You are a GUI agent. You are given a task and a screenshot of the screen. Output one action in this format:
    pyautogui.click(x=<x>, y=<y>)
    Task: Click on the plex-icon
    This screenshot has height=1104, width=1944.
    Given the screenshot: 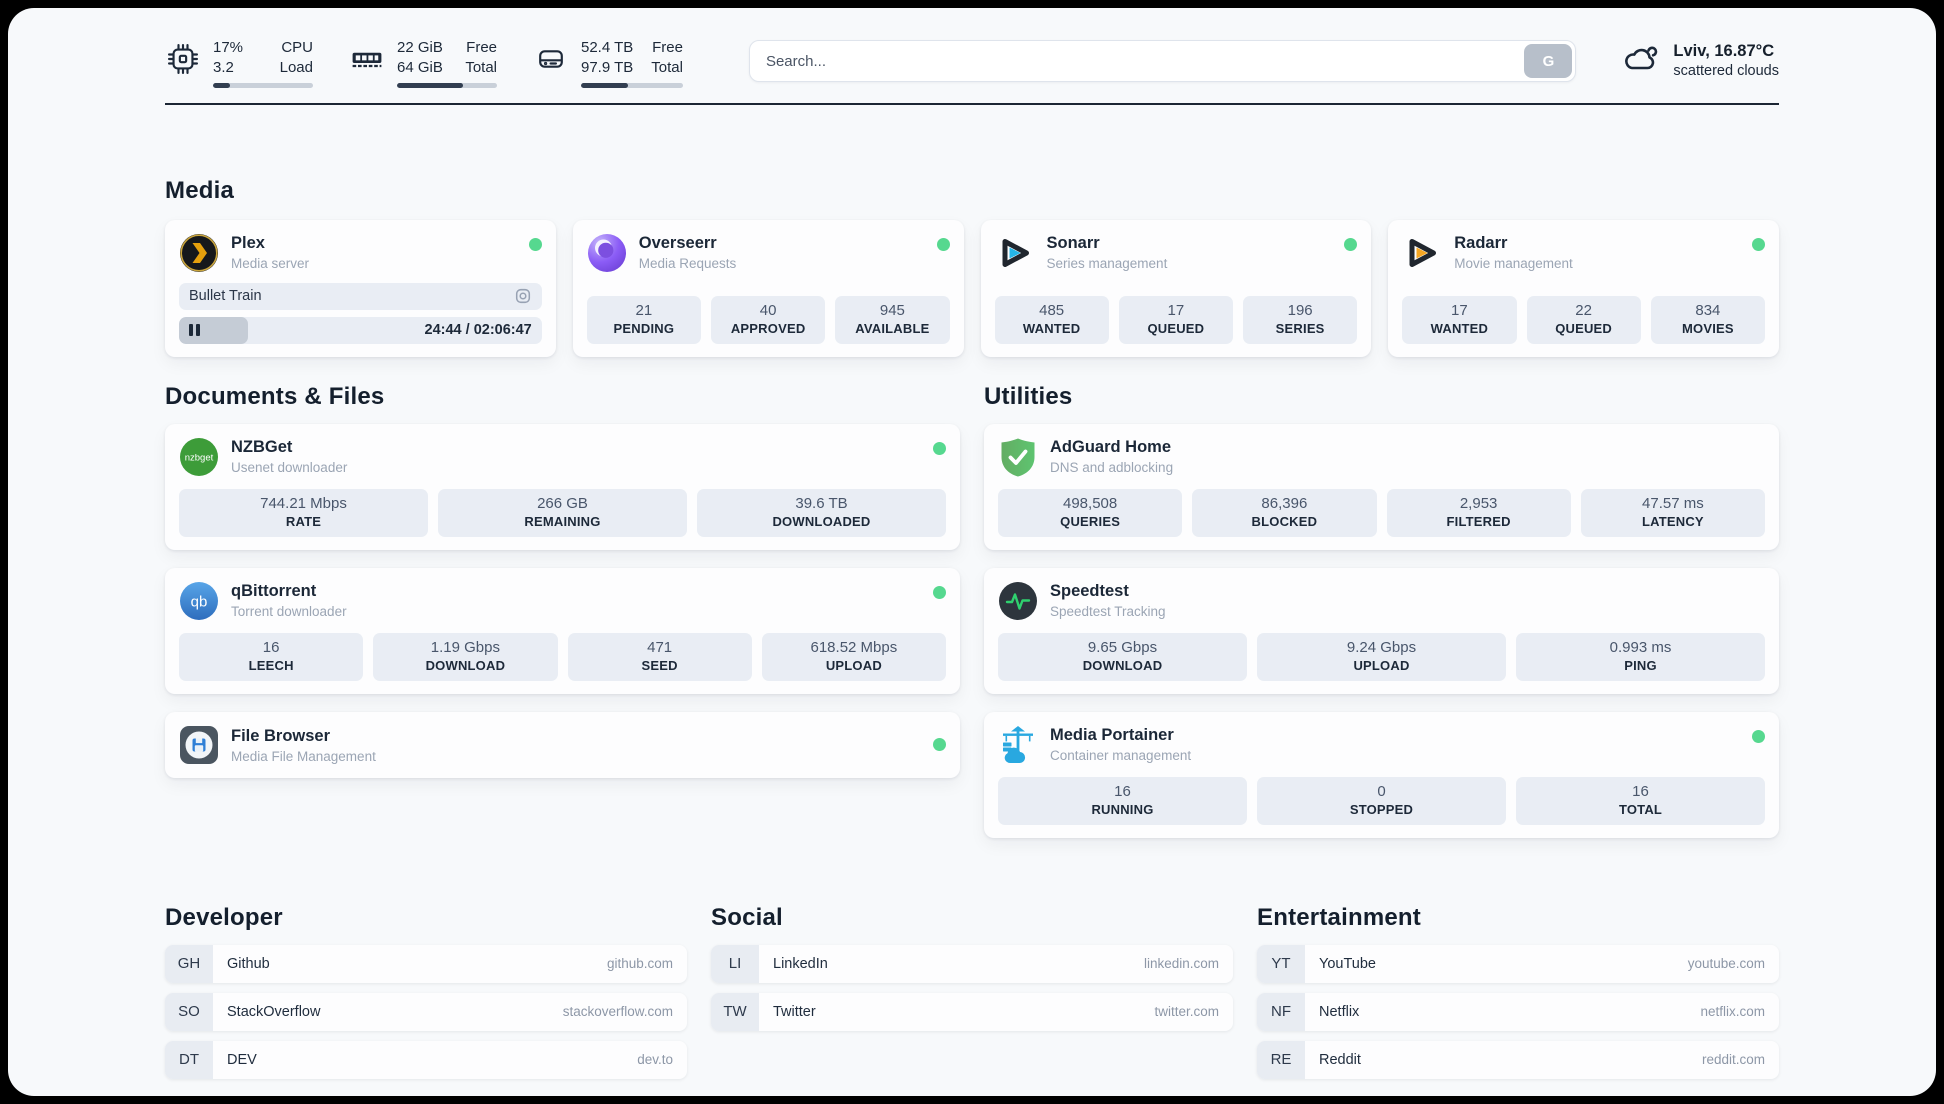 What is the action you would take?
    pyautogui.click(x=199, y=253)
    